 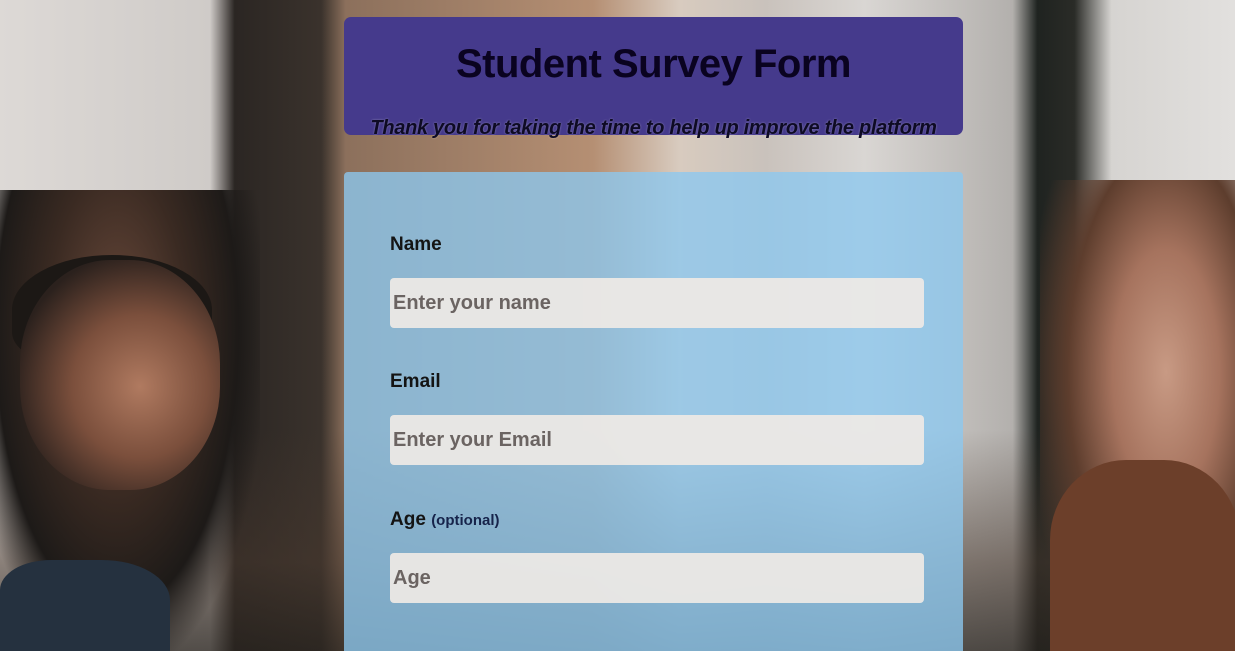 I want to click on email-label: Email, so click(x=415, y=382).